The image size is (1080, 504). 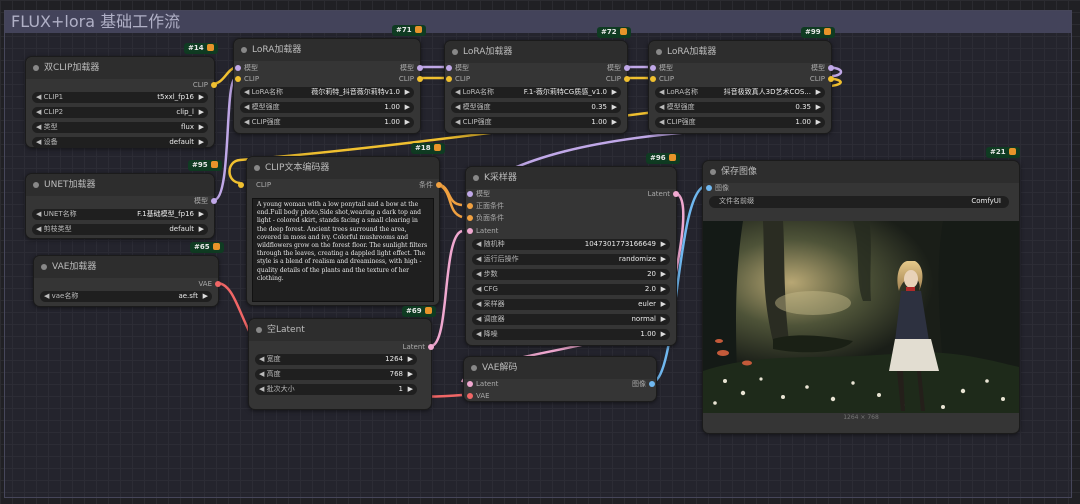 I want to click on widget-filename-prefix: 文件名前缀 ComfyUI, so click(x=859, y=202).